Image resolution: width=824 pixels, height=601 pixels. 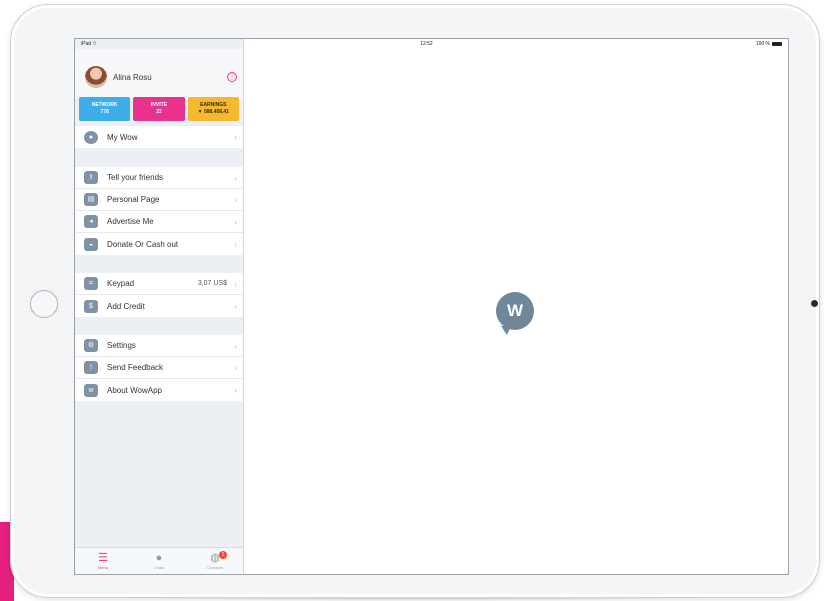 I want to click on tab-chats: ● Chats, so click(x=159, y=561).